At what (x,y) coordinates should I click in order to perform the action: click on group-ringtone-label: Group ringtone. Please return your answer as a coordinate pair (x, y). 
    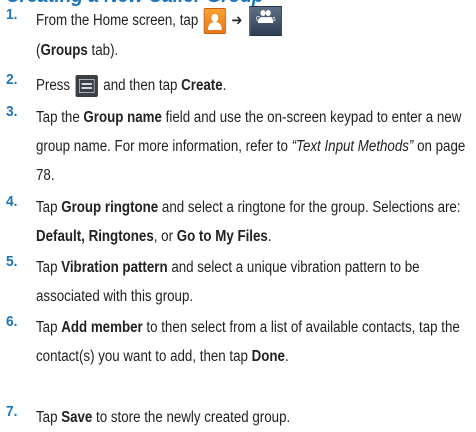
    Looking at the image, I should click on (110, 207).